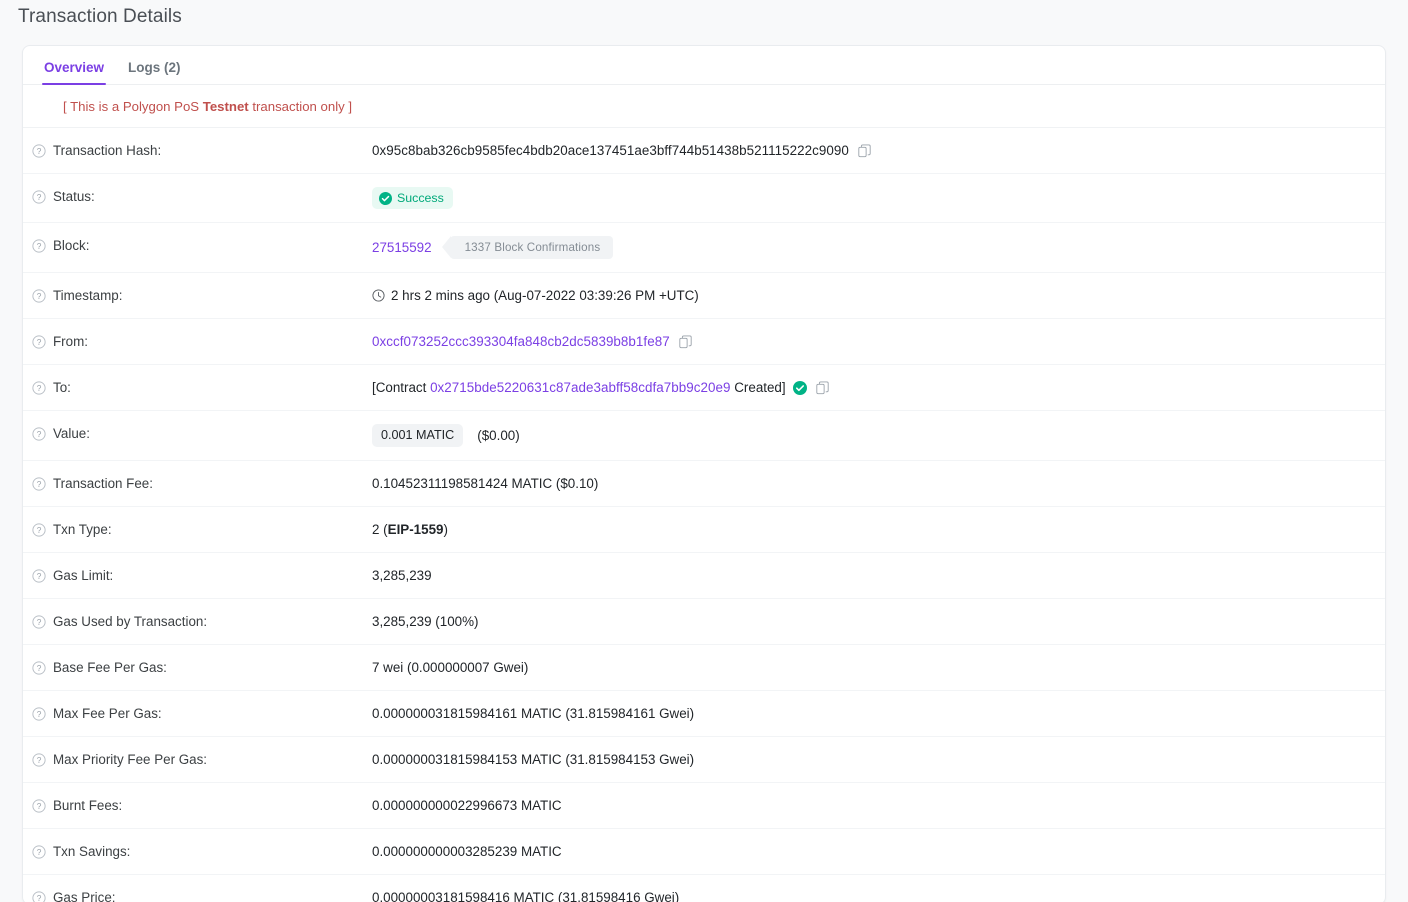  What do you see at coordinates (878, 247) in the screenshot?
I see `row-value-block: 27515592 1337 Block Confirmations` at bounding box center [878, 247].